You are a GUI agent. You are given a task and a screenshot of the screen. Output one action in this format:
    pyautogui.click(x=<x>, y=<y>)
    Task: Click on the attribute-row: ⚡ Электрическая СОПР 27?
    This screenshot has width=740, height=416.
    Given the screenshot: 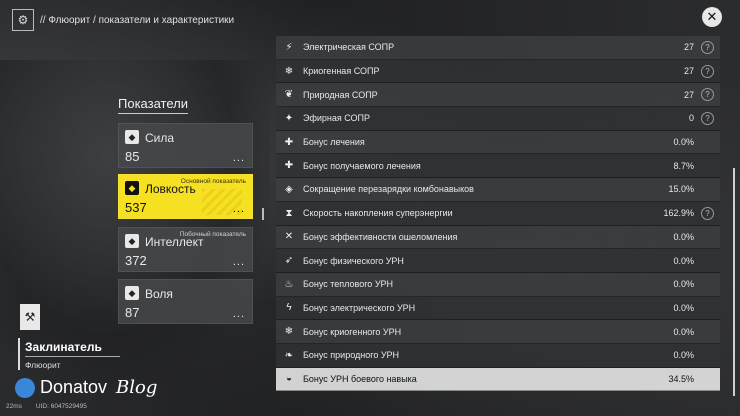 What is the action you would take?
    pyautogui.click(x=498, y=48)
    